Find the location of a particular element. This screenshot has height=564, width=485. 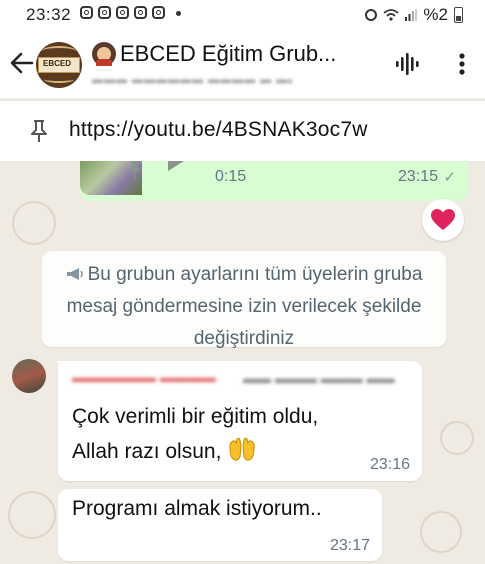

voice-timestamp: 23:15 is located at coordinates (417, 176).